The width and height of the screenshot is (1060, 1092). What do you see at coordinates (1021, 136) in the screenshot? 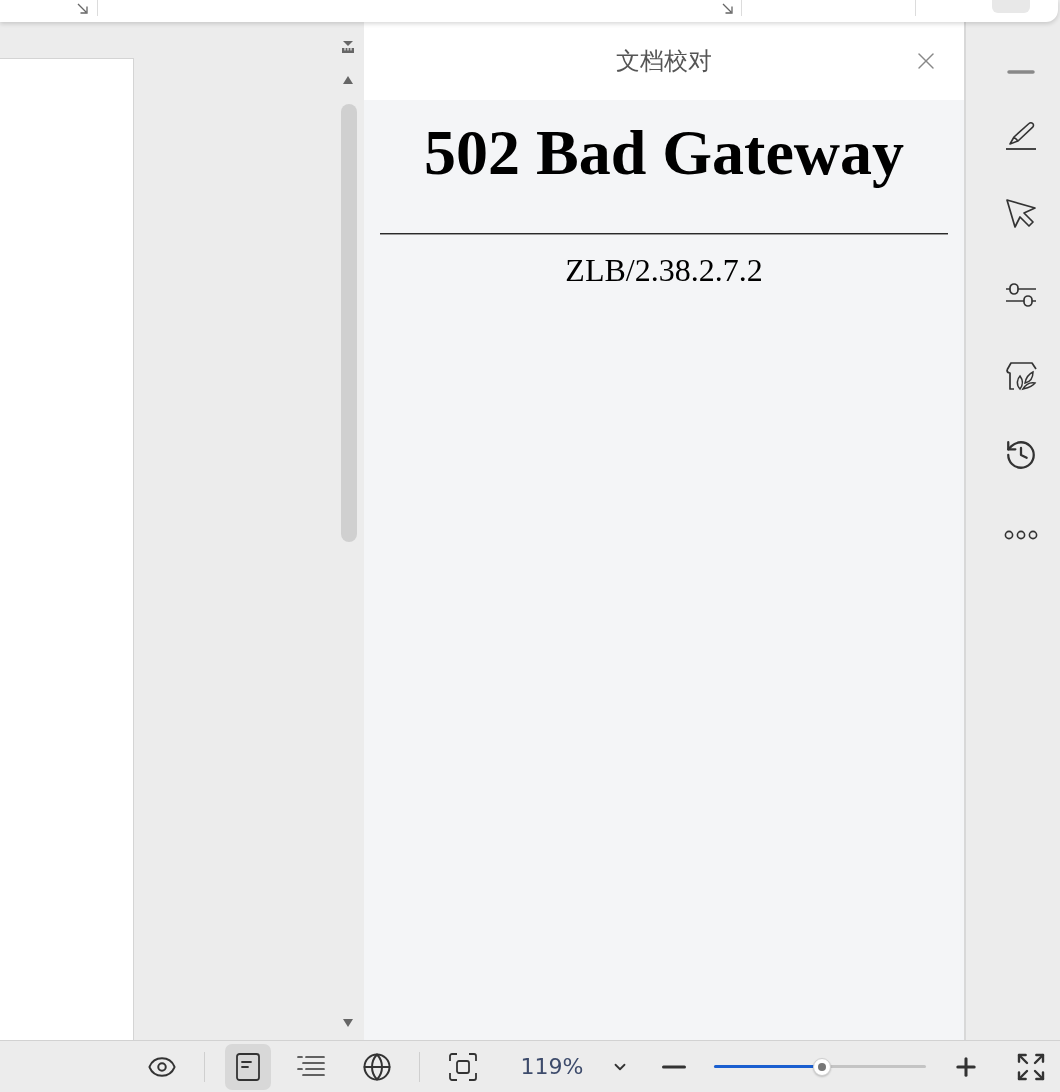
I see `pen-line-icon` at bounding box center [1021, 136].